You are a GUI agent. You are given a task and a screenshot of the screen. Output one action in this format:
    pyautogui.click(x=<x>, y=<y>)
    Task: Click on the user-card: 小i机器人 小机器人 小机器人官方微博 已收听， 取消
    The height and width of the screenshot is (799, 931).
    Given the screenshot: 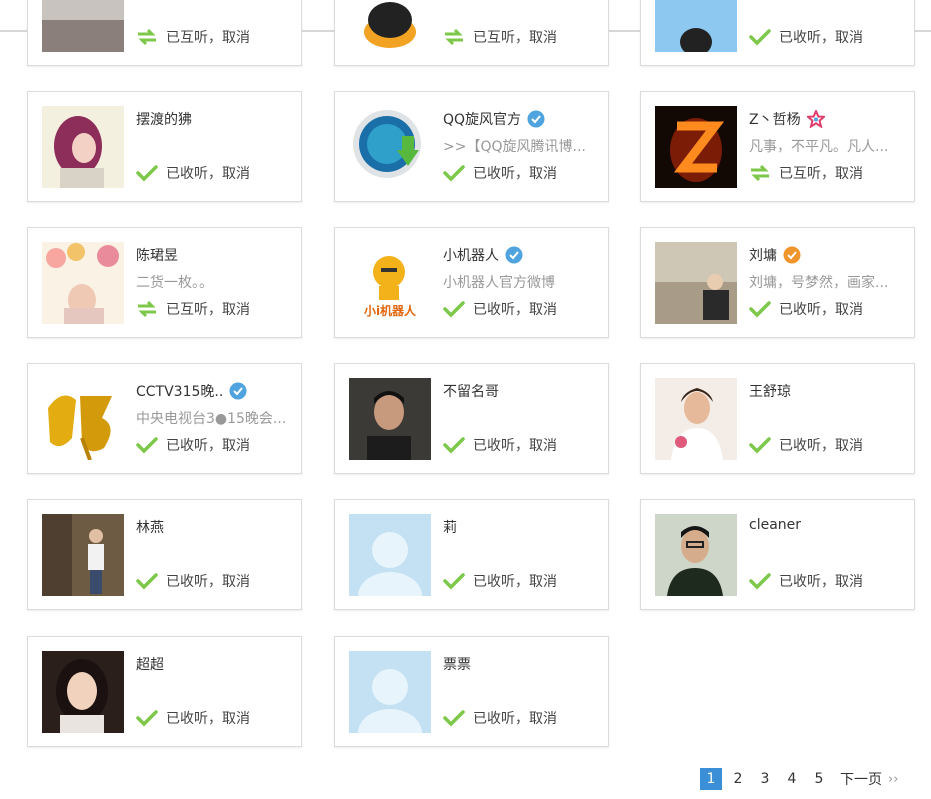 What is the action you would take?
    pyautogui.click(x=471, y=282)
    